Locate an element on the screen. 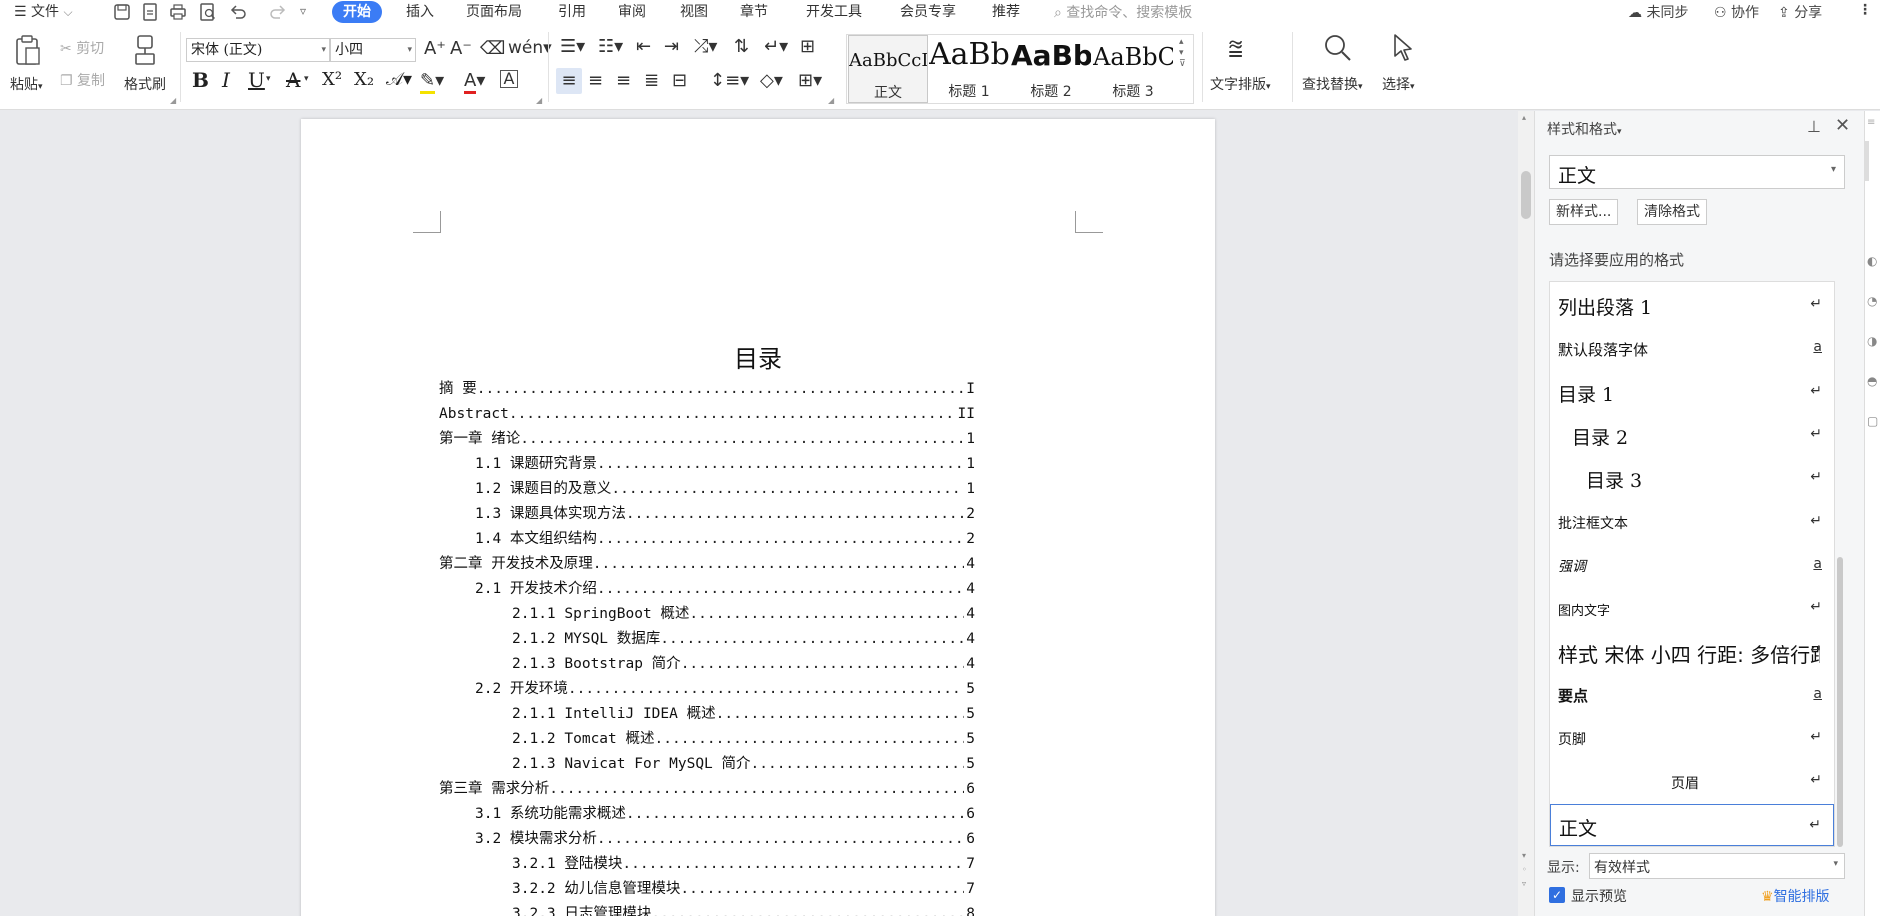 Image resolution: width=1880 pixels, height=916 pixels. side-tab is located at coordinates (1867, 161).